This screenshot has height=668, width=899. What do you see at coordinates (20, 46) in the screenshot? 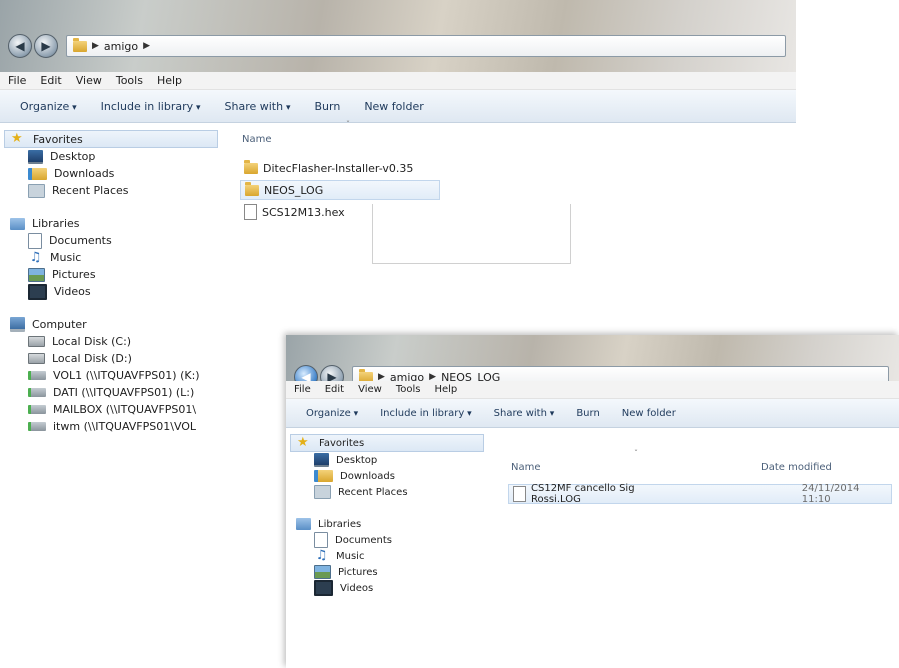
I see `back-button: ◀` at bounding box center [20, 46].